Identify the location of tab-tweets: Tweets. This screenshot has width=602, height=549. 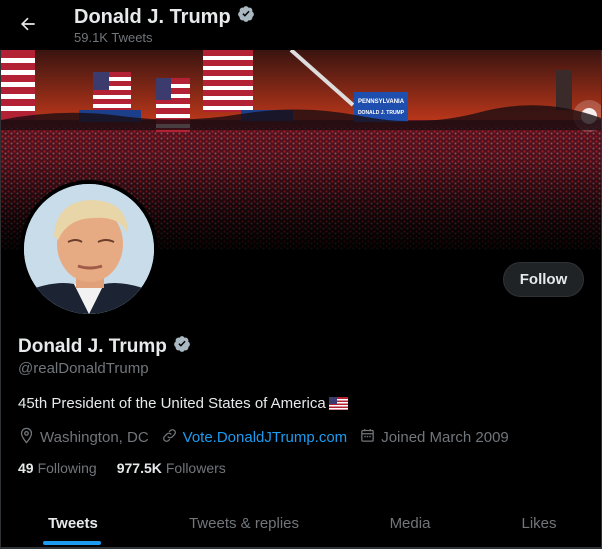
(73, 523).